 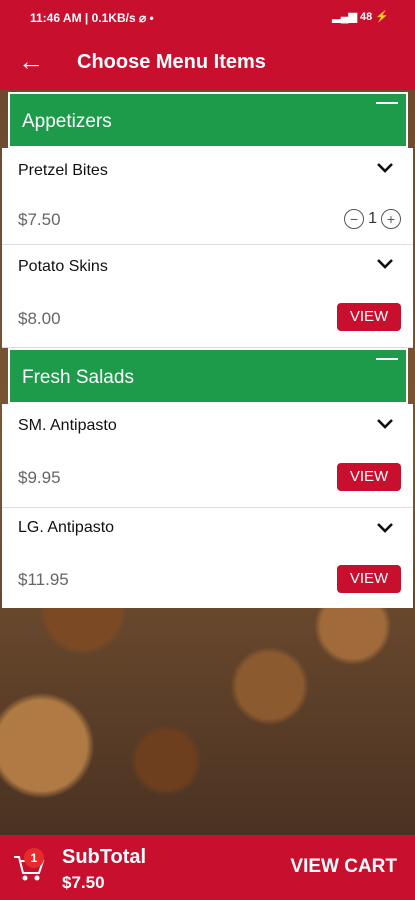 I want to click on subtotal-label: SubTotal, so click(x=104, y=857).